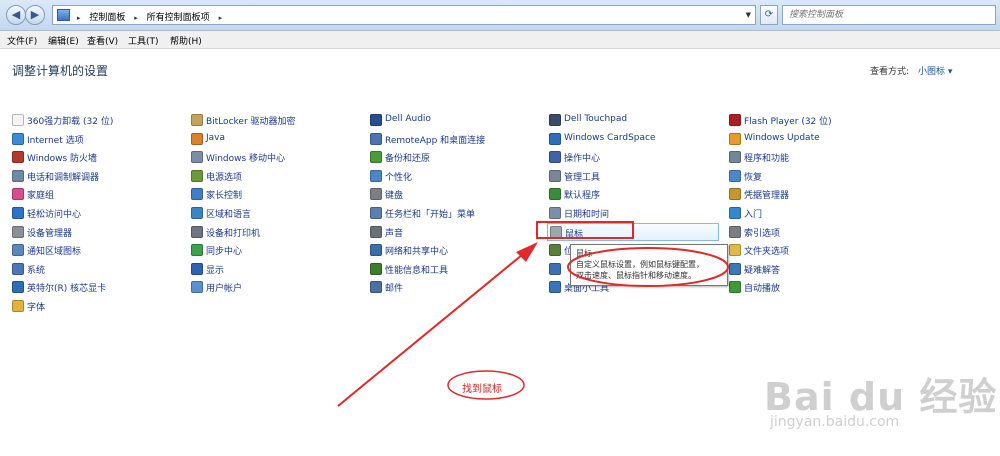  Describe the element at coordinates (881, 397) in the screenshot. I see `watermark-brand: Bai du 经验` at that location.